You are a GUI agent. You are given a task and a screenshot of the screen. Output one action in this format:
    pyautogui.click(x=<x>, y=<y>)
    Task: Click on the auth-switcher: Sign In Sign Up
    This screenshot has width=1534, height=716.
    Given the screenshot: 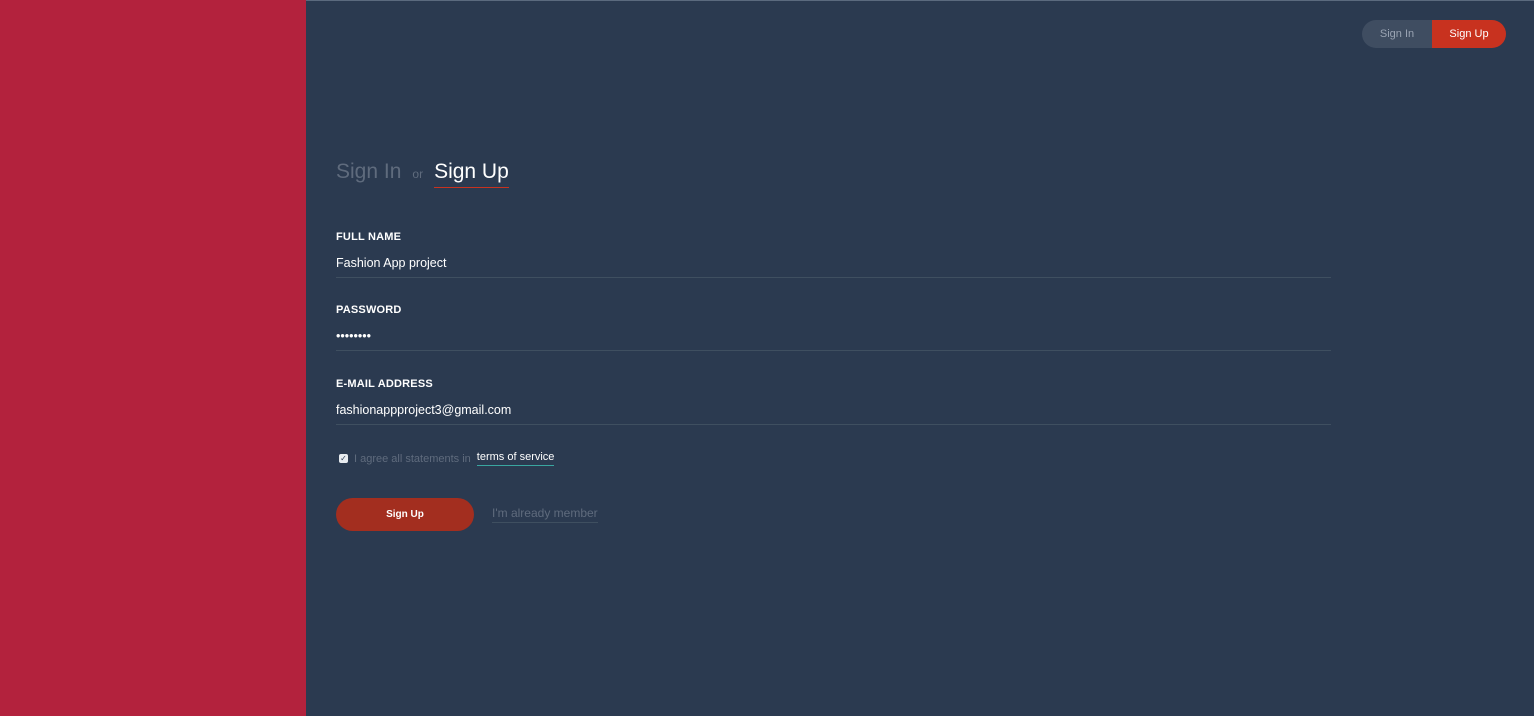 What is the action you would take?
    pyautogui.click(x=1434, y=34)
    